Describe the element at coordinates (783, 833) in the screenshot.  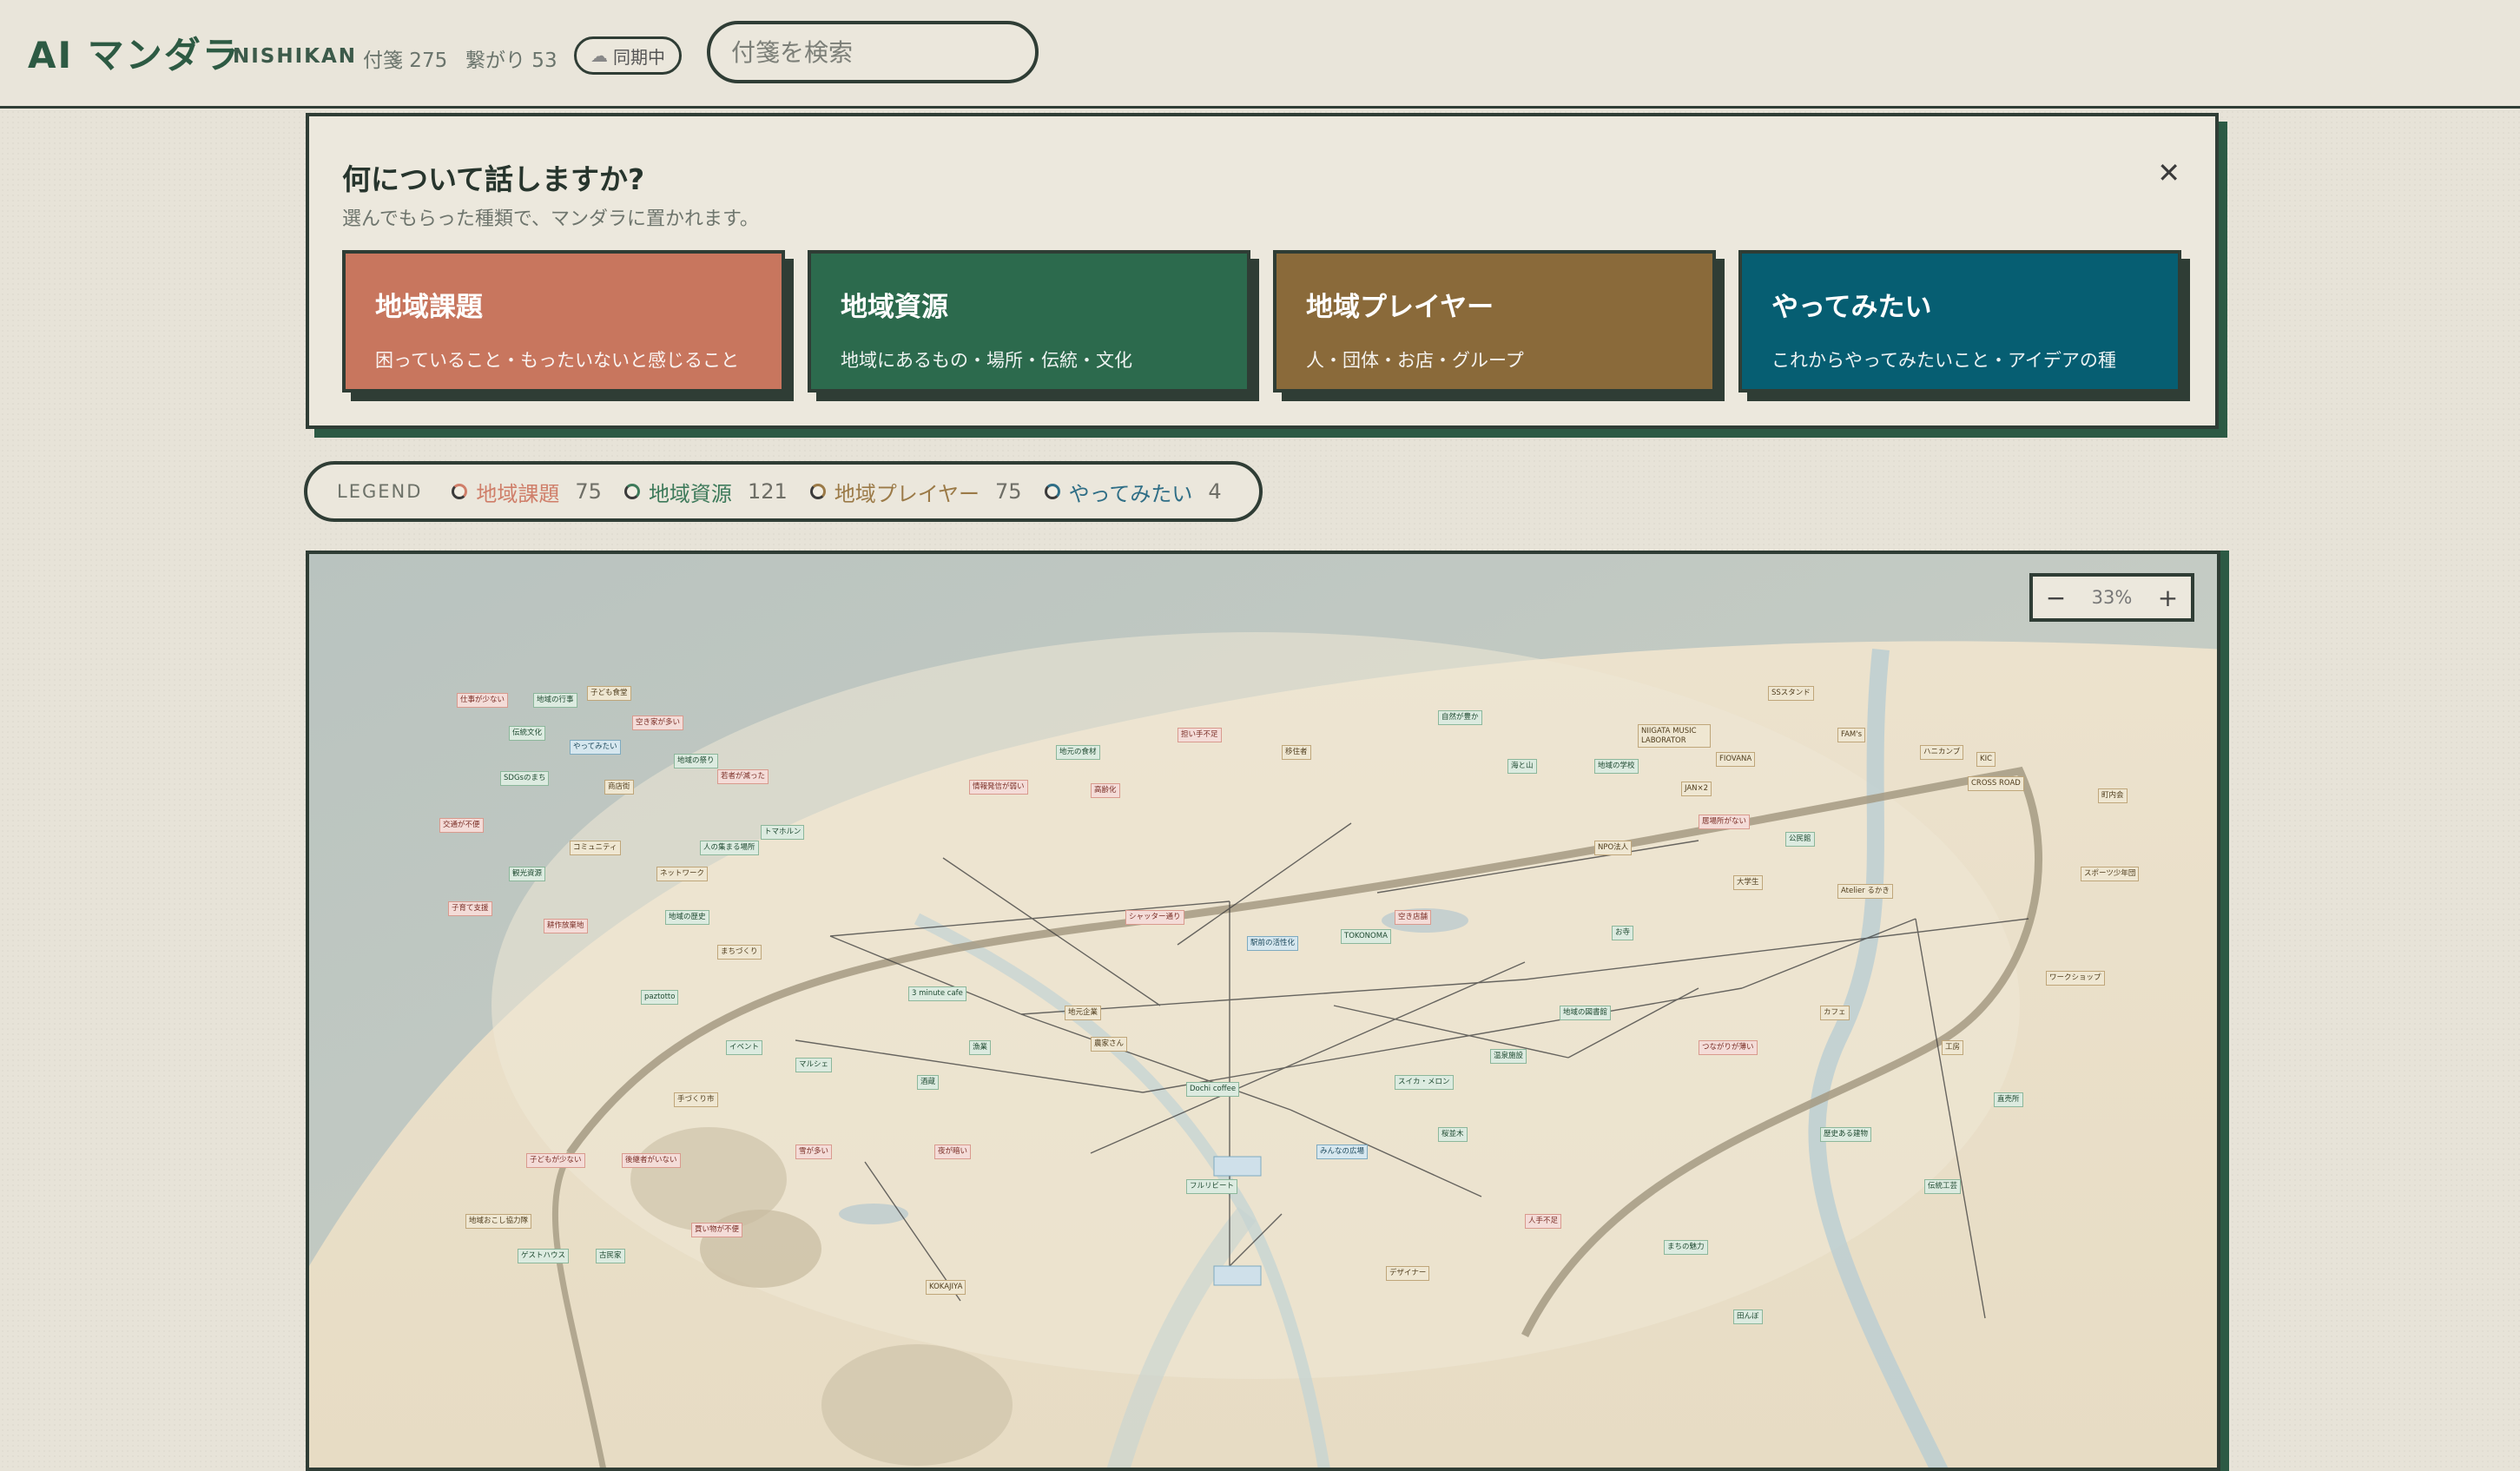
I see `sticky-note: トマホルン` at that location.